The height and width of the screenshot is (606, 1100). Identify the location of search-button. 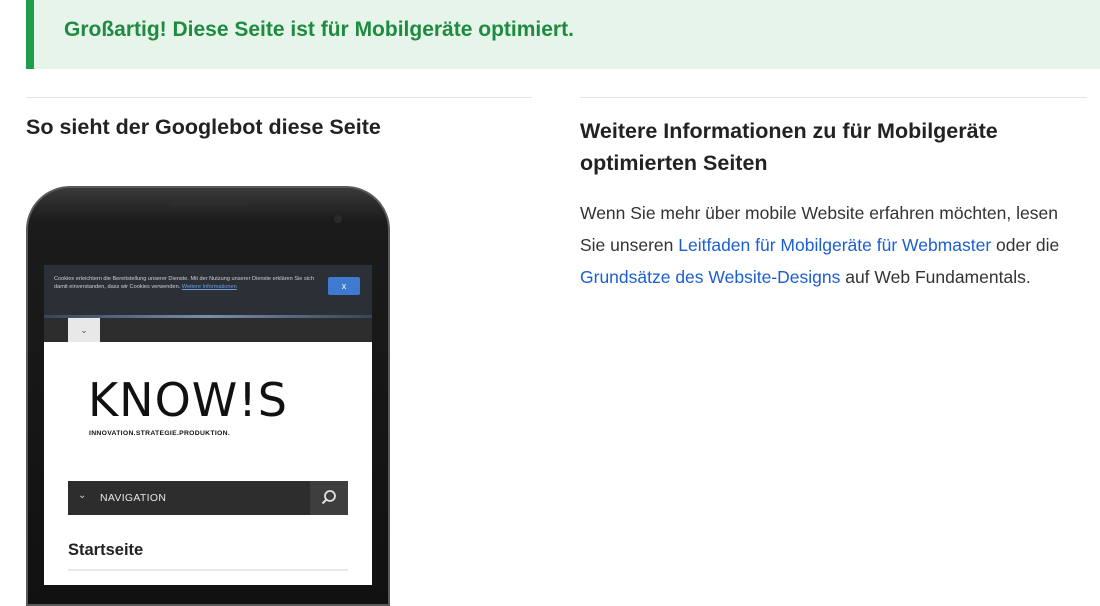
(329, 498).